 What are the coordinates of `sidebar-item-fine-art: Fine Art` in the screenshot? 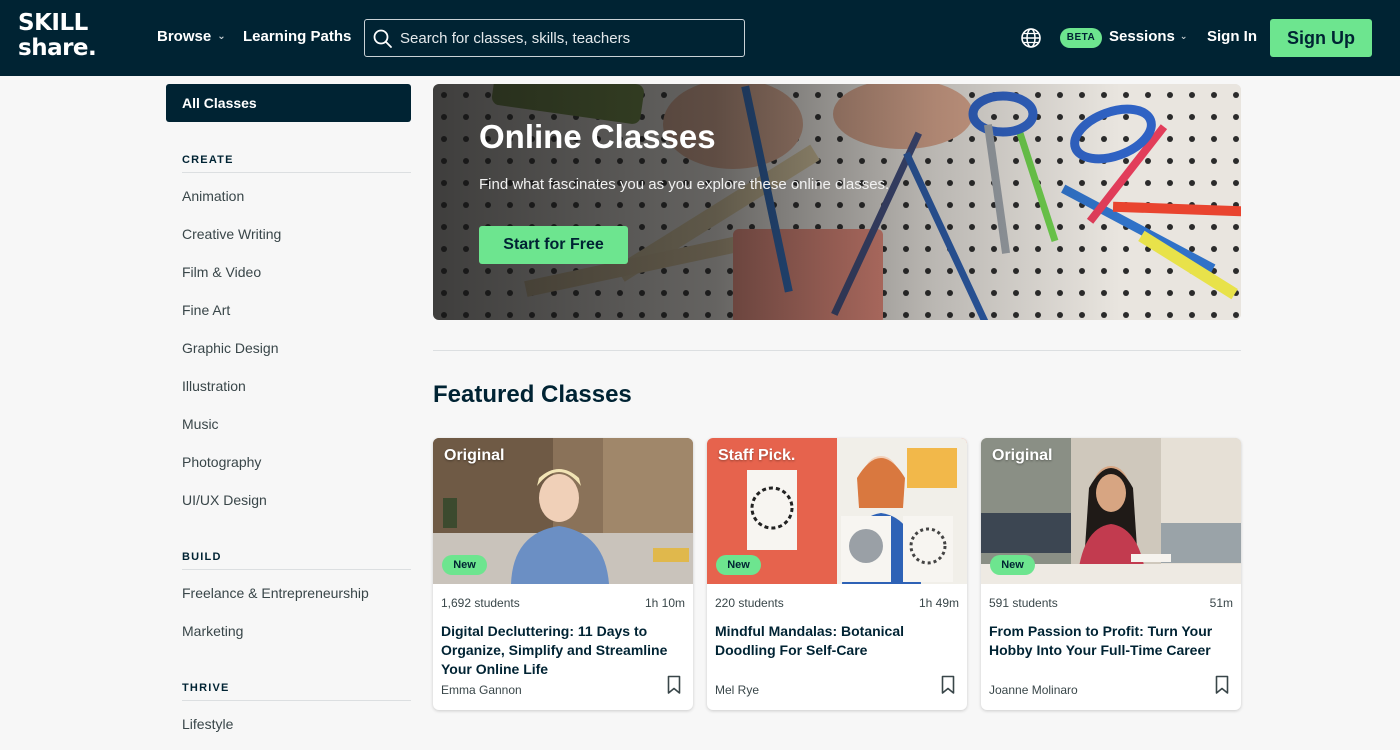 It's located at (206, 310).